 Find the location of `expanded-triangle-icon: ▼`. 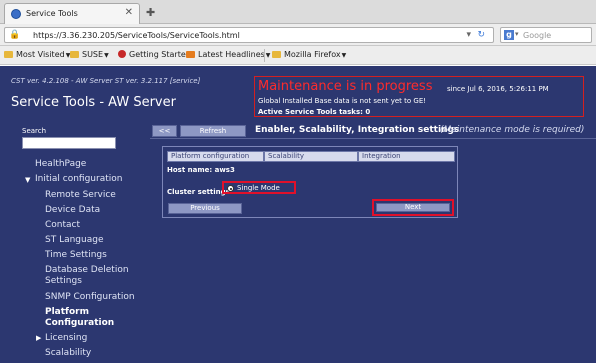

expanded-triangle-icon: ▼ is located at coordinates (27, 180).